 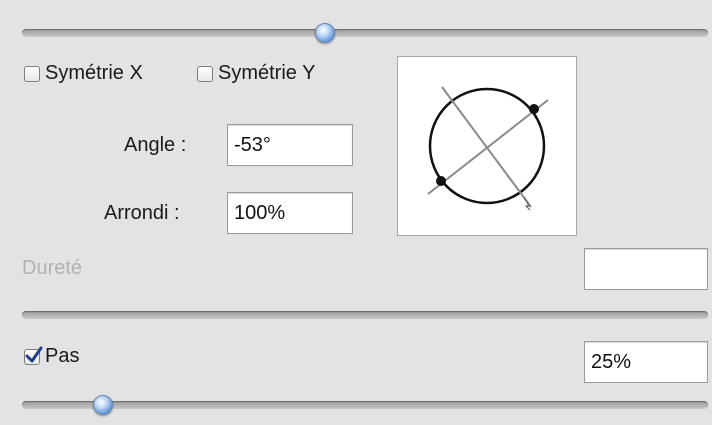 What do you see at coordinates (290, 213) in the screenshot?
I see `roundness-field: 100%` at bounding box center [290, 213].